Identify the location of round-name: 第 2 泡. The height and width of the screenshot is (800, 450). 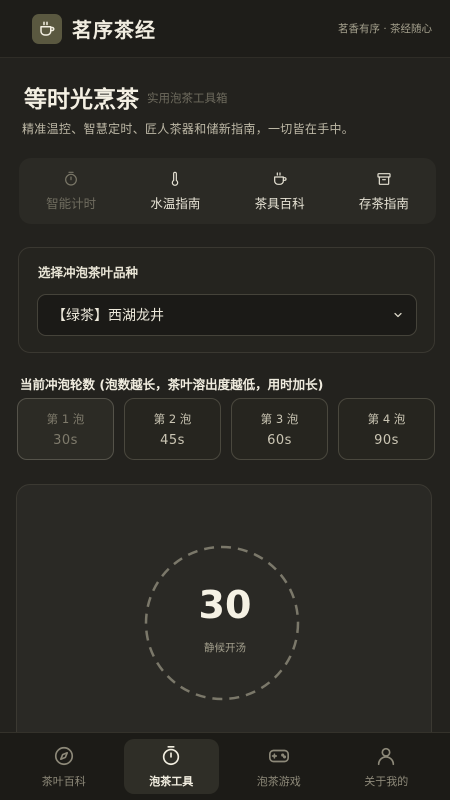
(172, 418).